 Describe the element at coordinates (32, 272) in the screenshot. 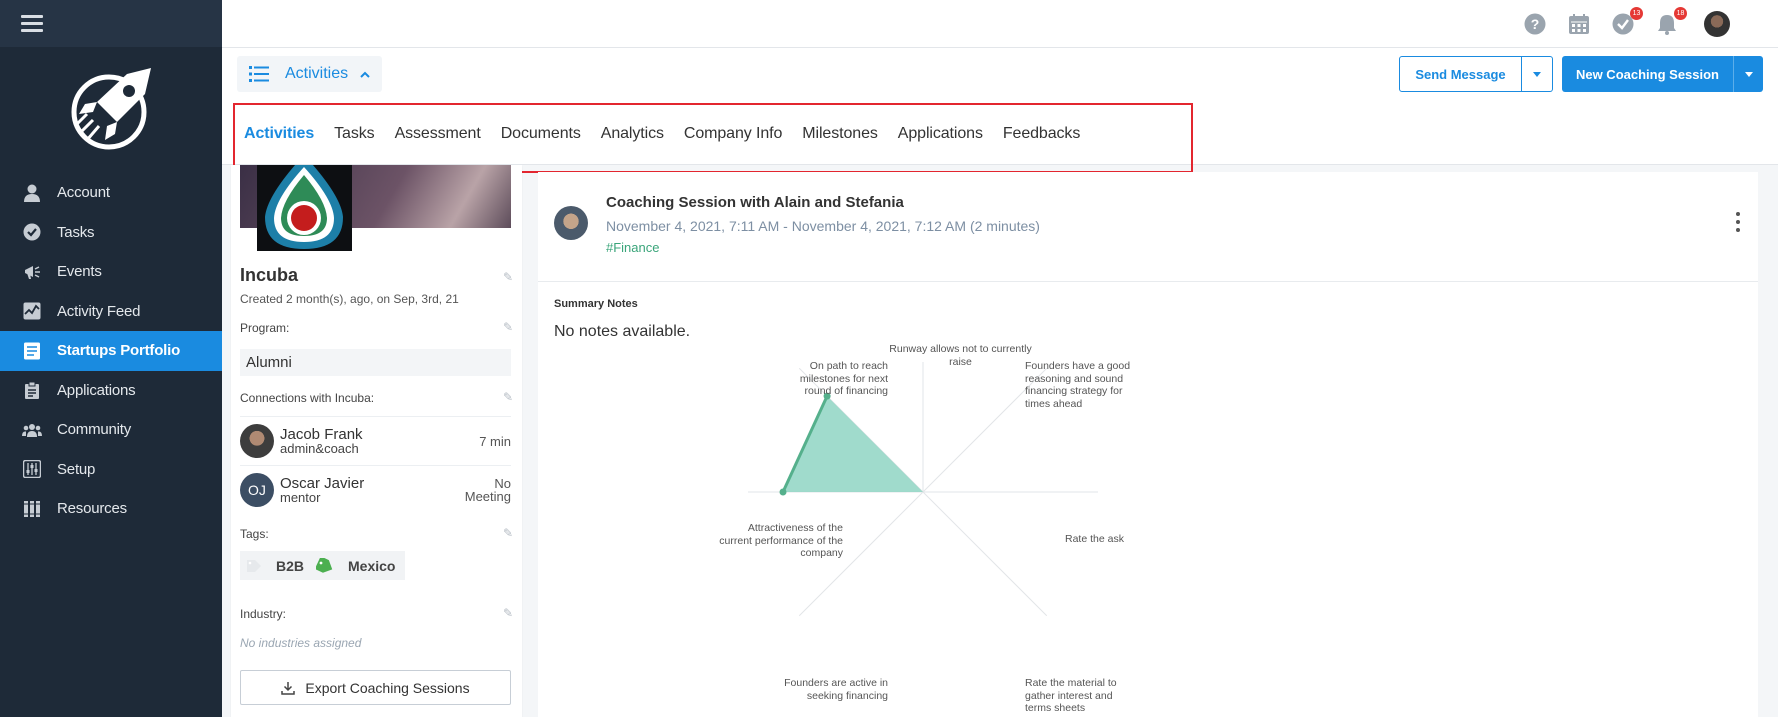

I see `megaphone-icon` at that location.